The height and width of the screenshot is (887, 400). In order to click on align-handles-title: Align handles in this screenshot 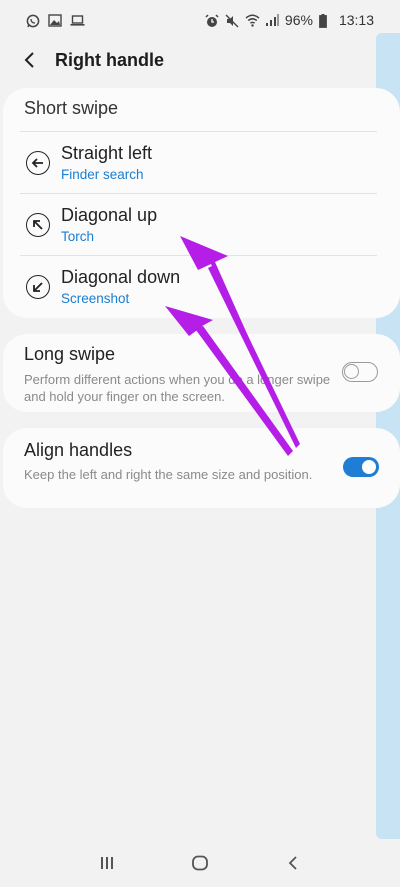, I will do `click(78, 450)`.